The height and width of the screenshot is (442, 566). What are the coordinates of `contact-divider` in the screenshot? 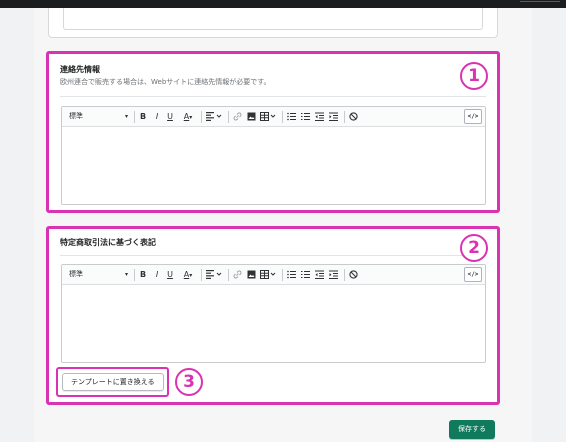 It's located at (273, 96).